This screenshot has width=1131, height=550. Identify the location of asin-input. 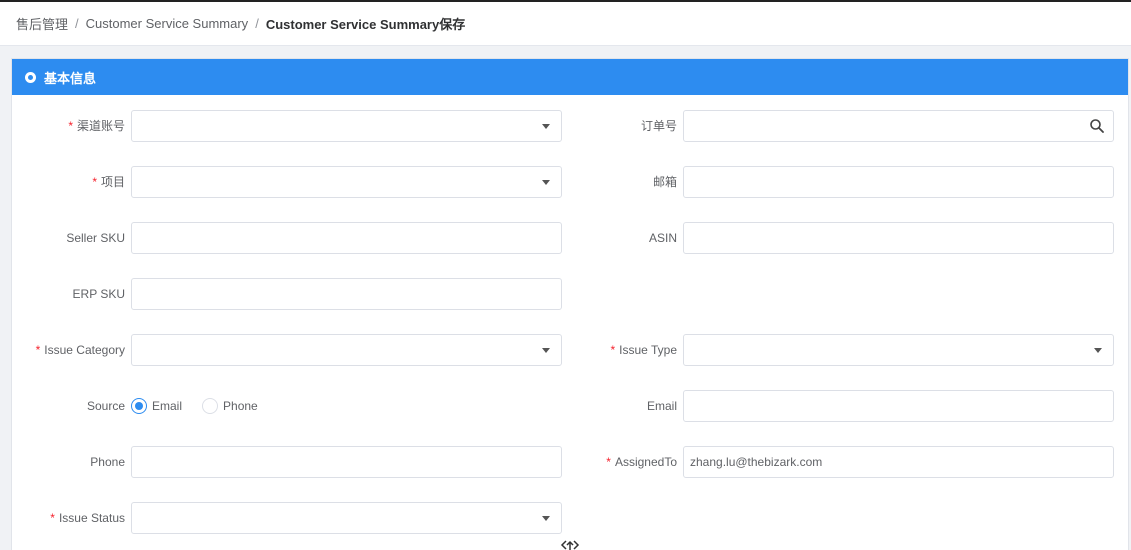
(898, 238).